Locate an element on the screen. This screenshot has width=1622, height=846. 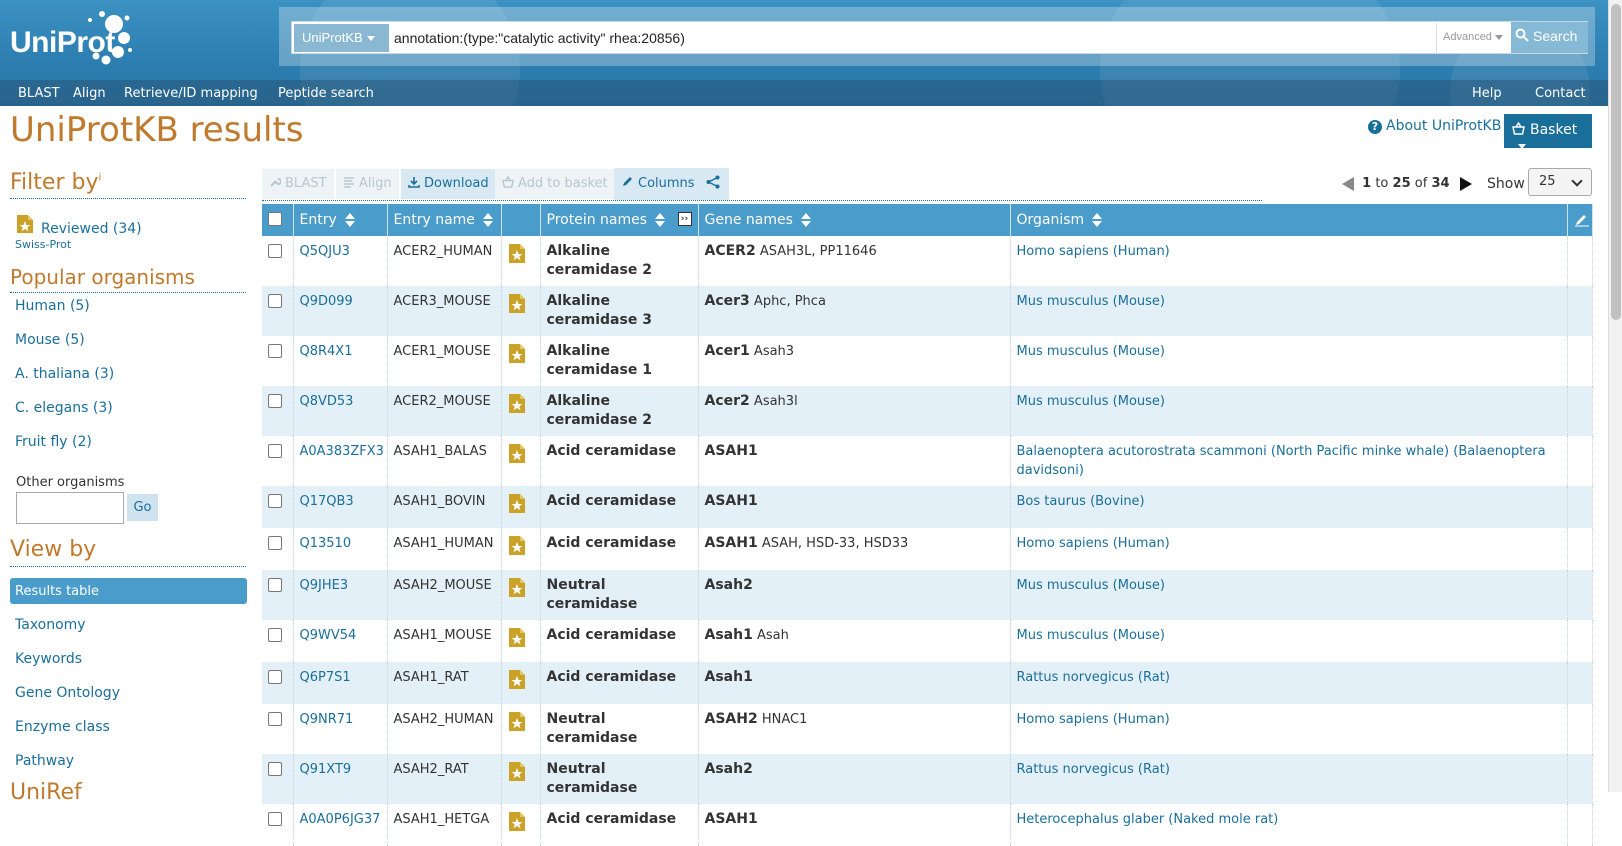
entry-link: Q6P7S1 is located at coordinates (325, 677).